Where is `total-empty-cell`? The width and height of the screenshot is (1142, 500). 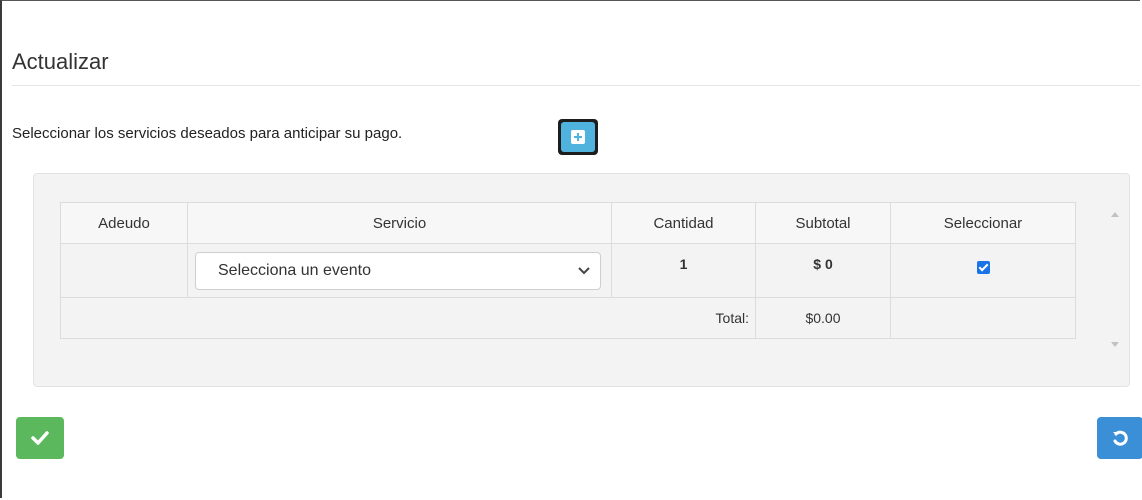 total-empty-cell is located at coordinates (983, 318).